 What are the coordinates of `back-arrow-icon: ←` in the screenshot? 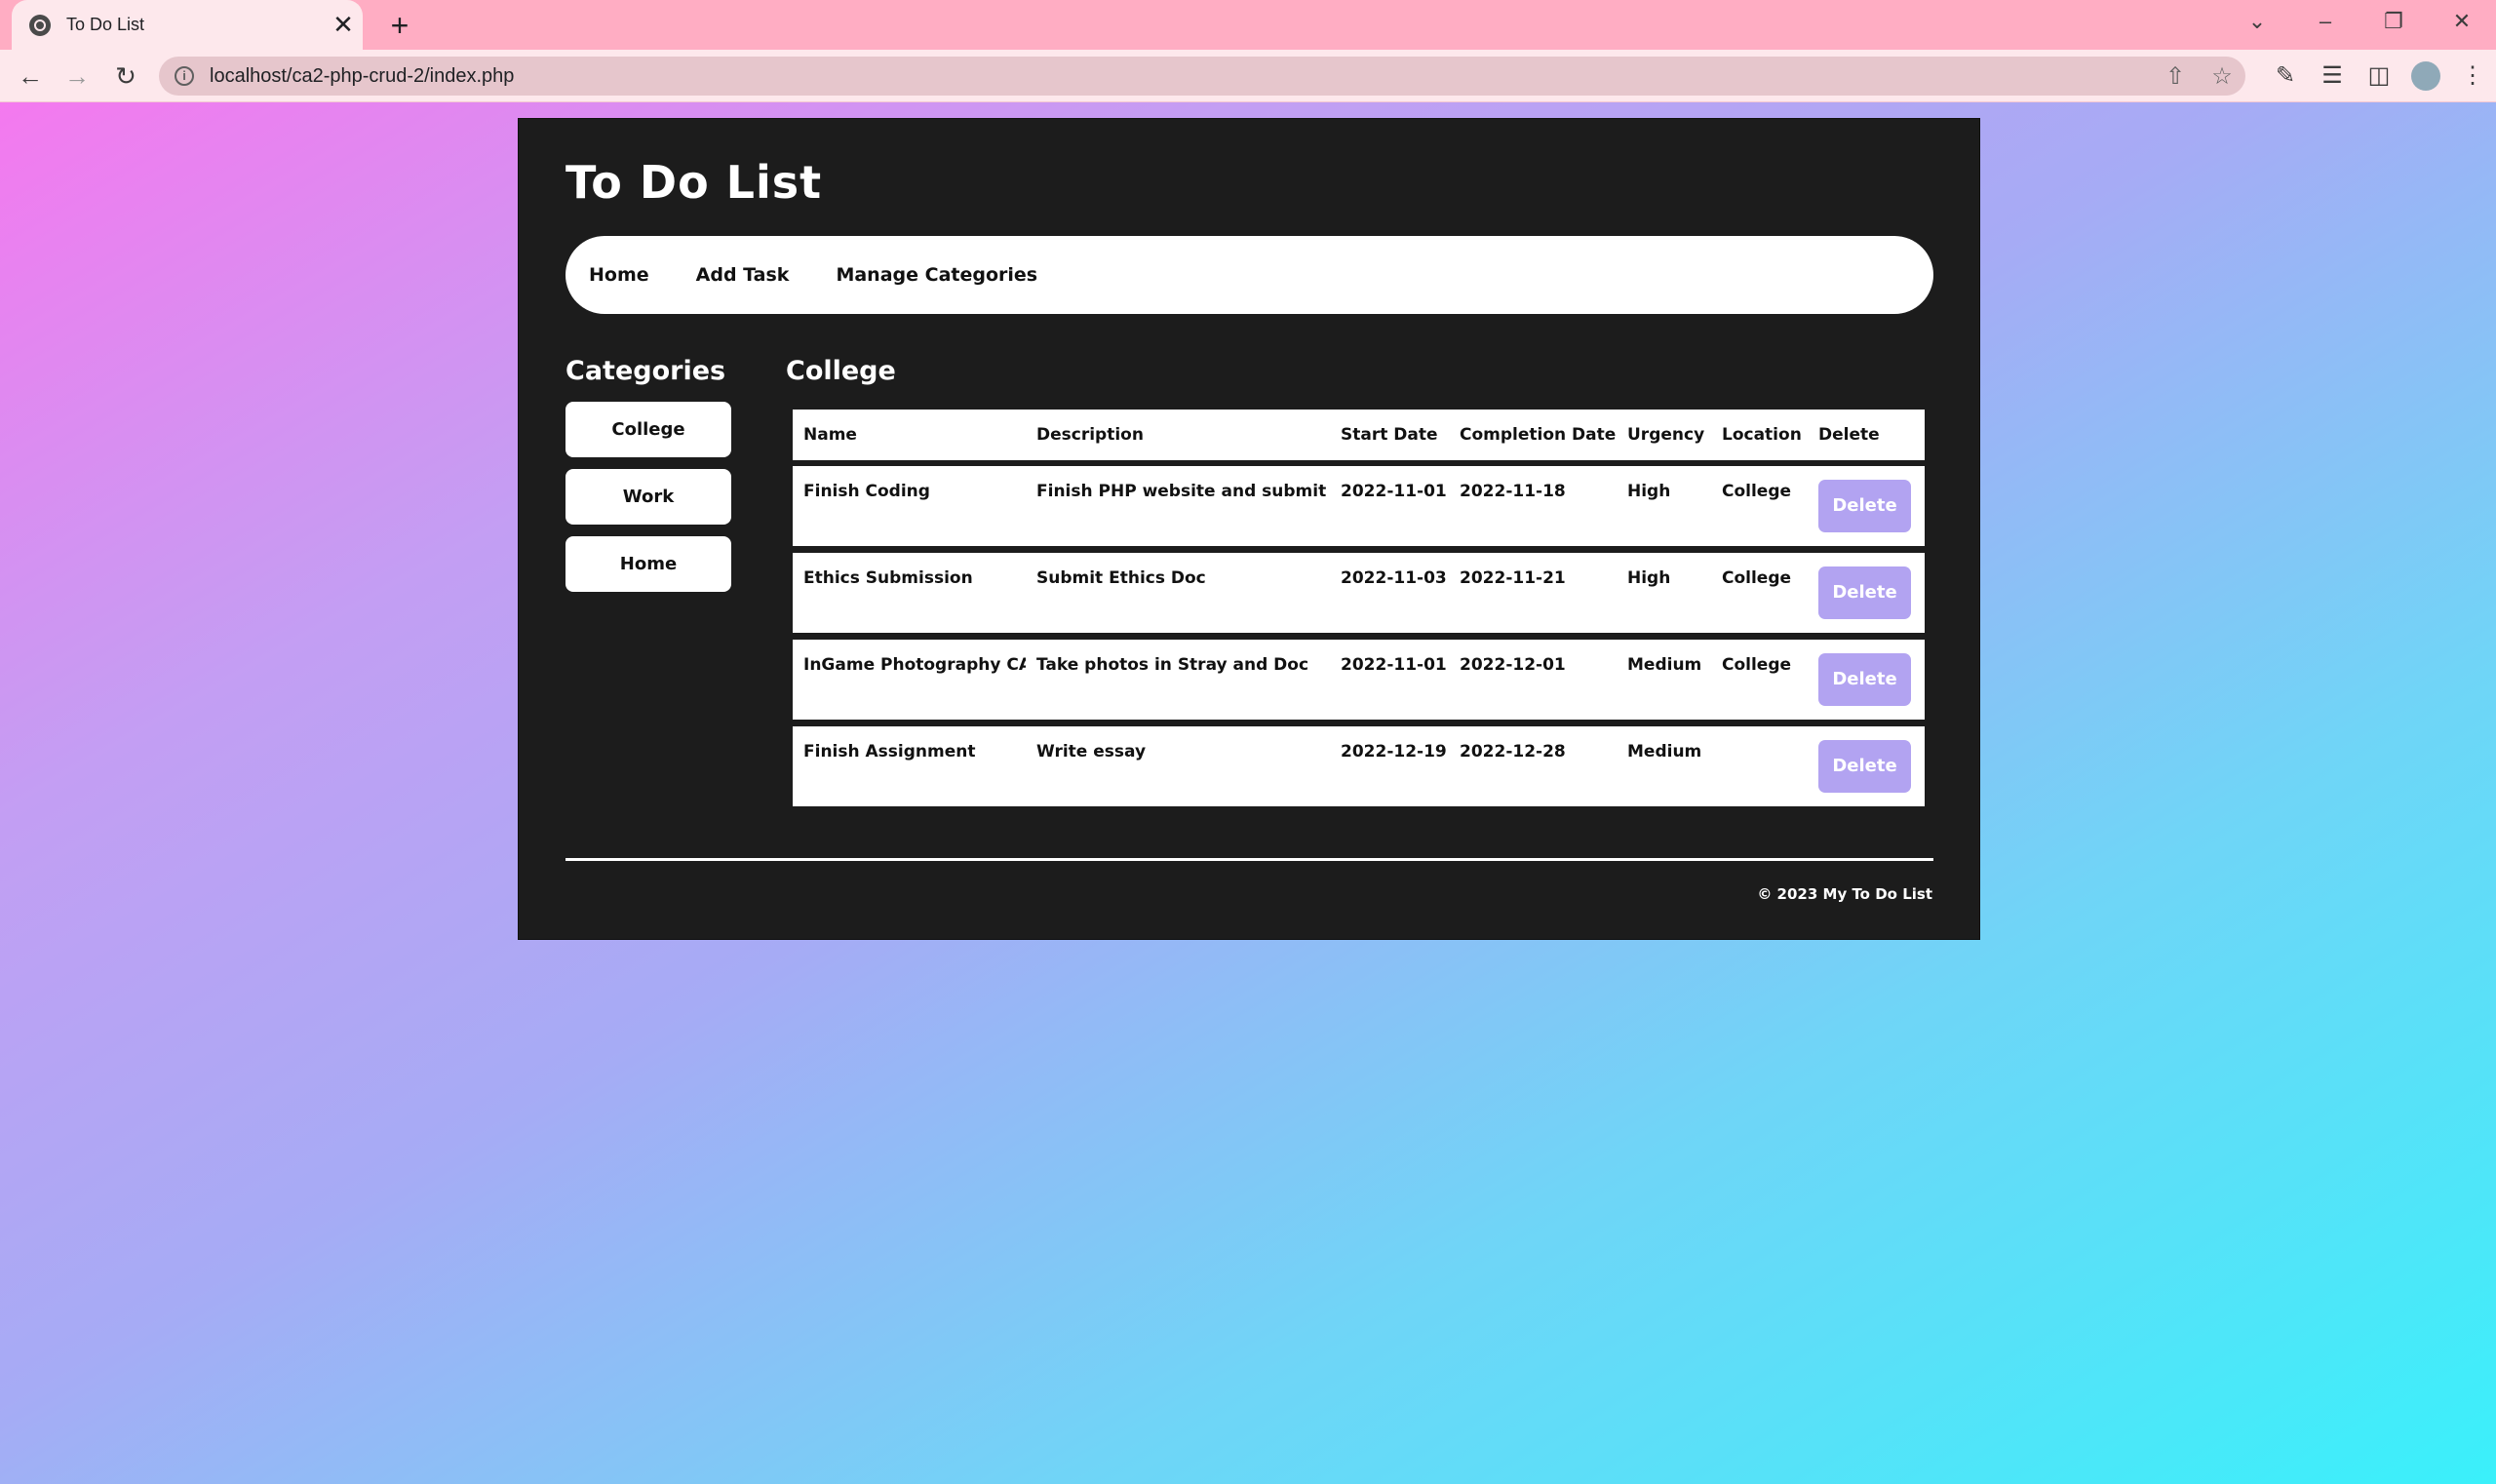 It's located at (30, 76).